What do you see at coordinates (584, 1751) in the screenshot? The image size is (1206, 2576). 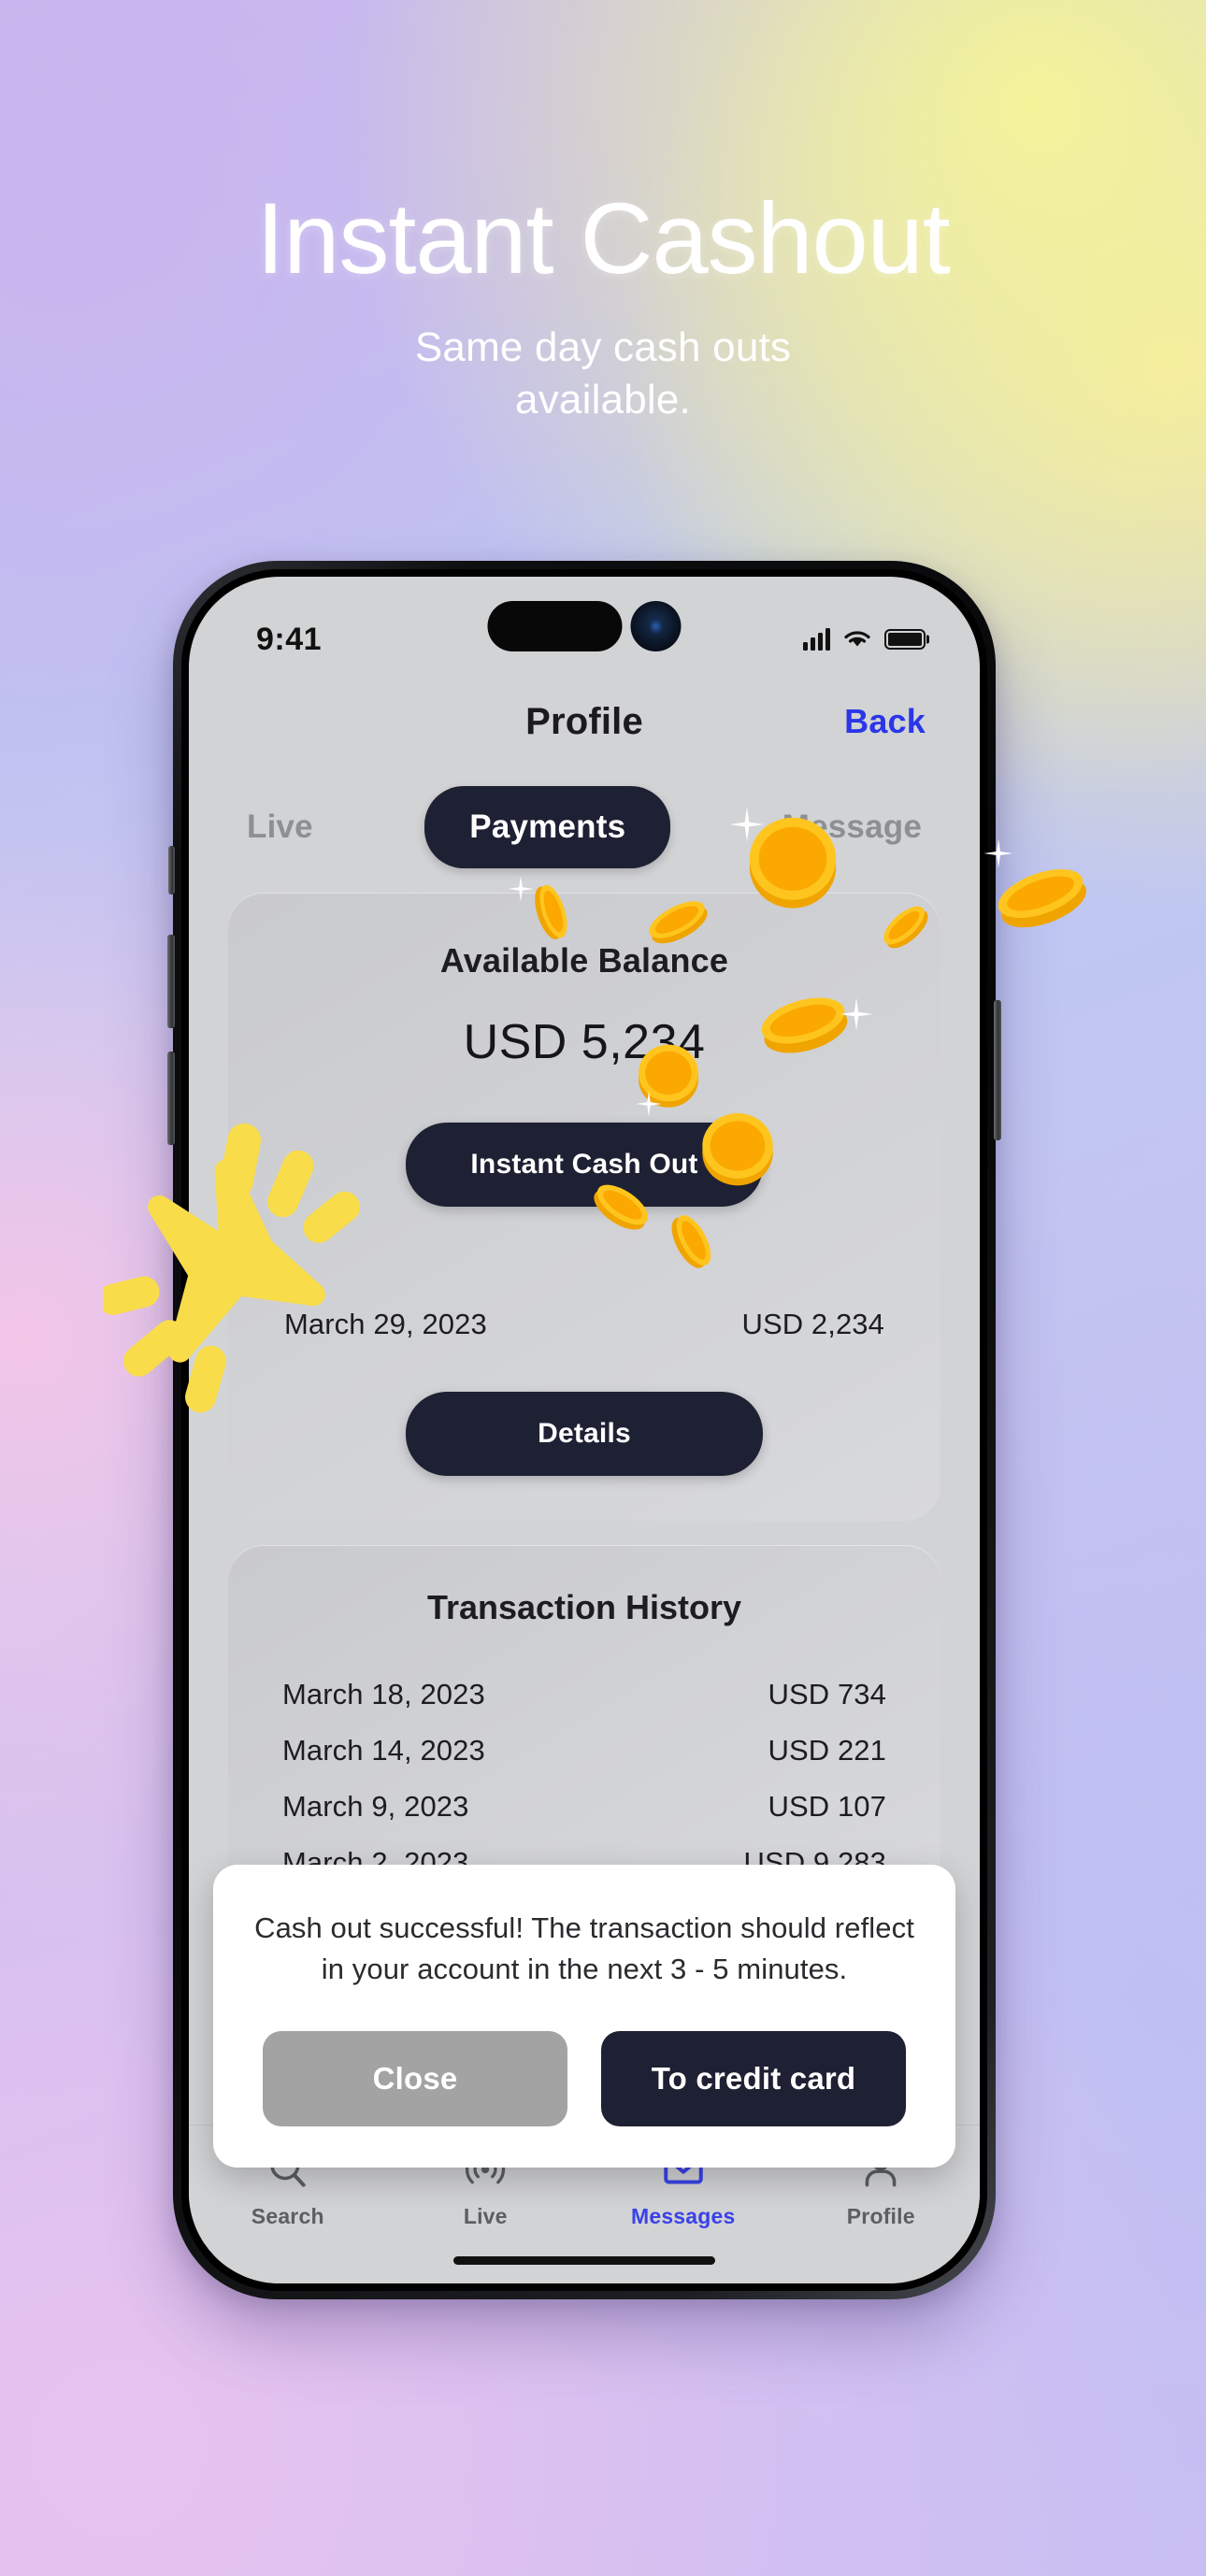 I see `table-row: March 14, 2023 USD 221` at bounding box center [584, 1751].